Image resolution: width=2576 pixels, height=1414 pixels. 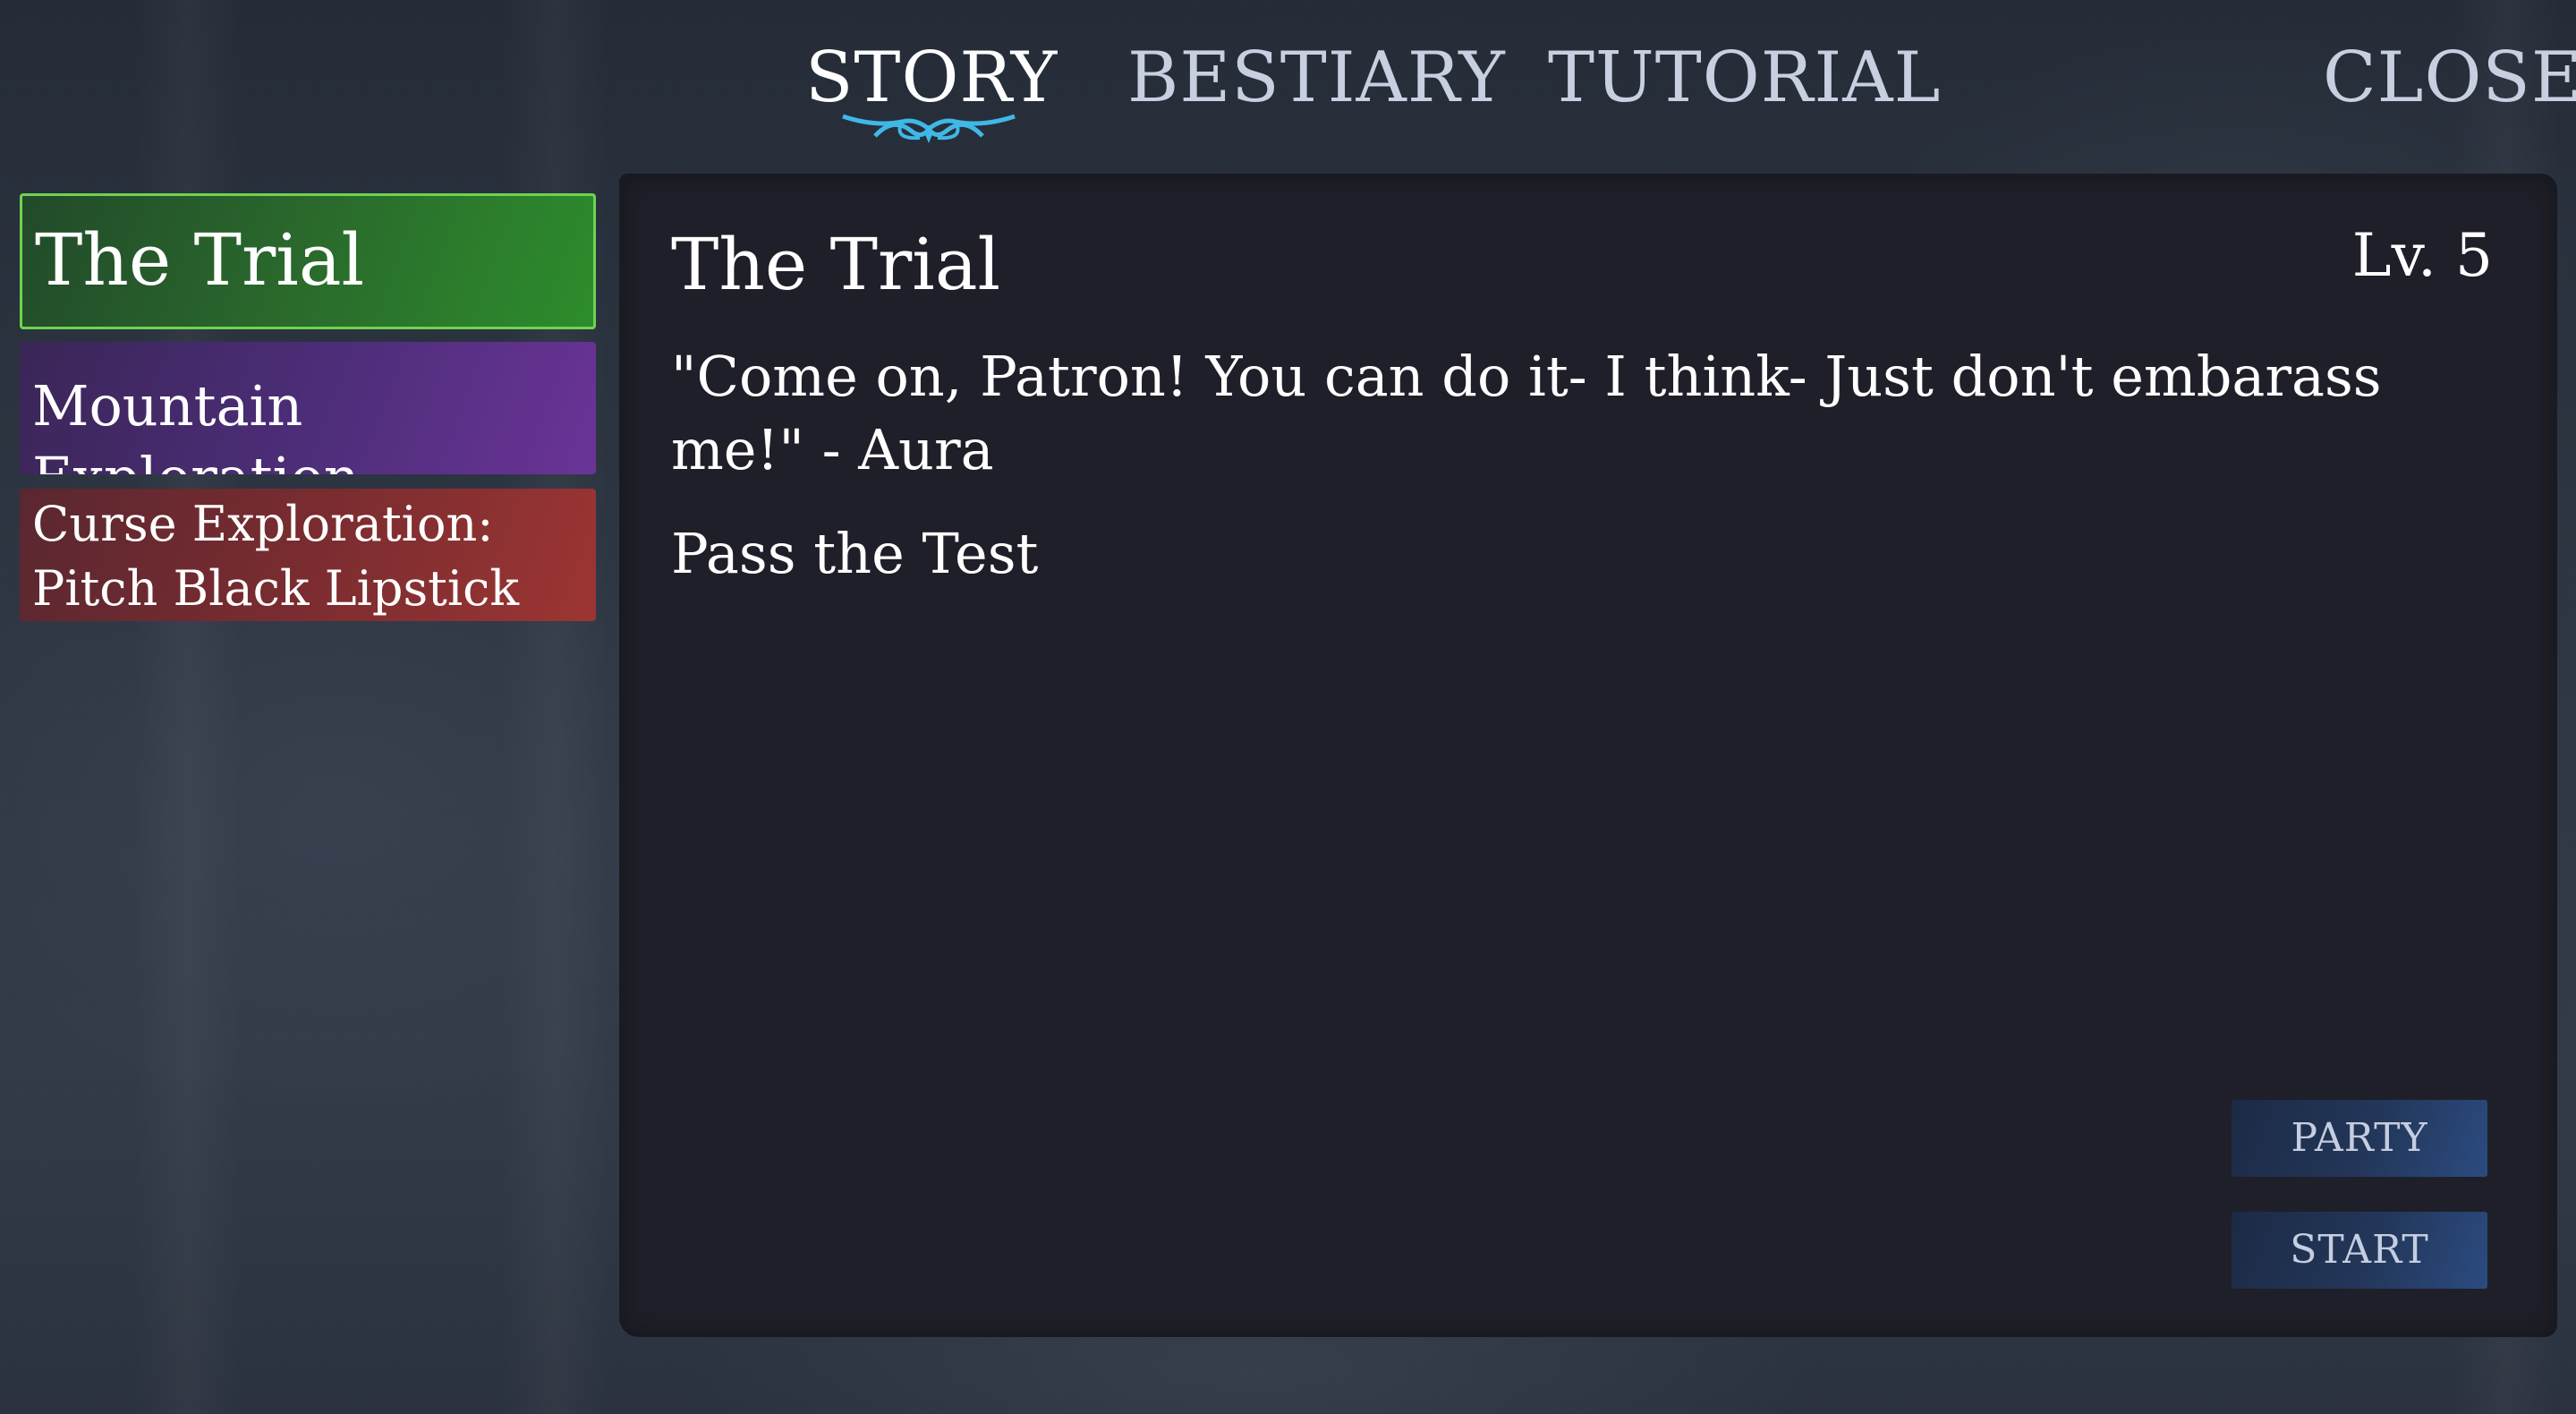 I want to click on tab-story: STORY, so click(x=931, y=89).